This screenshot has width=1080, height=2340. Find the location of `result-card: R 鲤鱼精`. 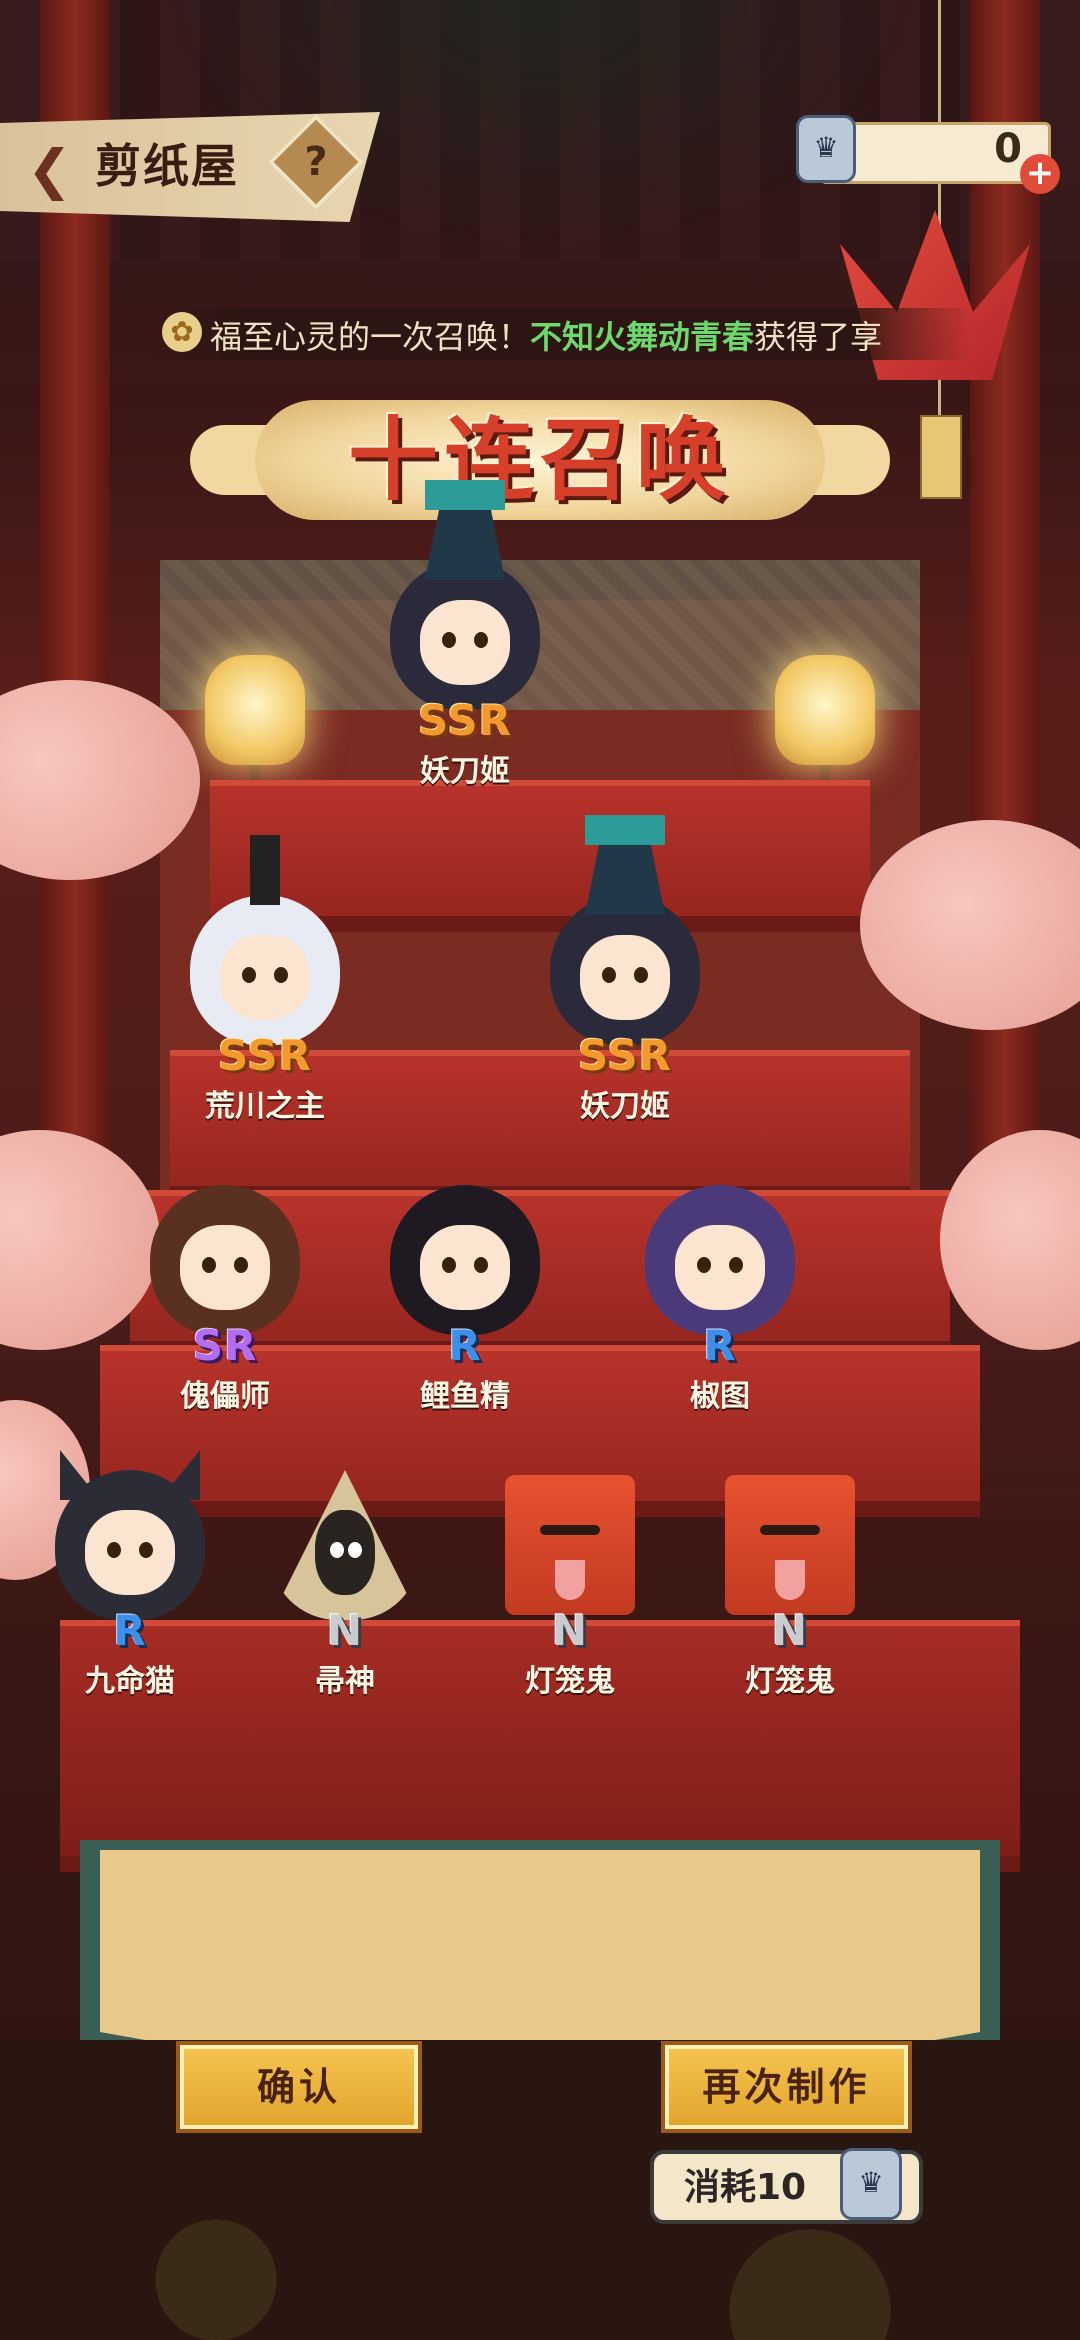

result-card: R 鲤鱼精 is located at coordinates (465, 1300).